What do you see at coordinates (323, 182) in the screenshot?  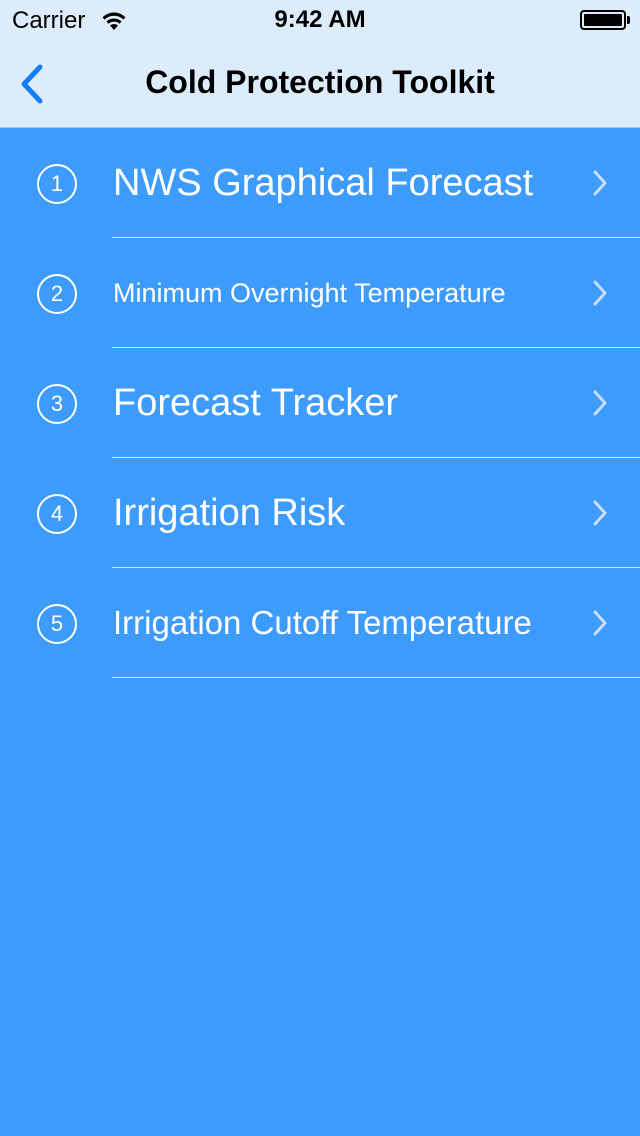 I see `menu-item-label: NWS Graphical Forecast` at bounding box center [323, 182].